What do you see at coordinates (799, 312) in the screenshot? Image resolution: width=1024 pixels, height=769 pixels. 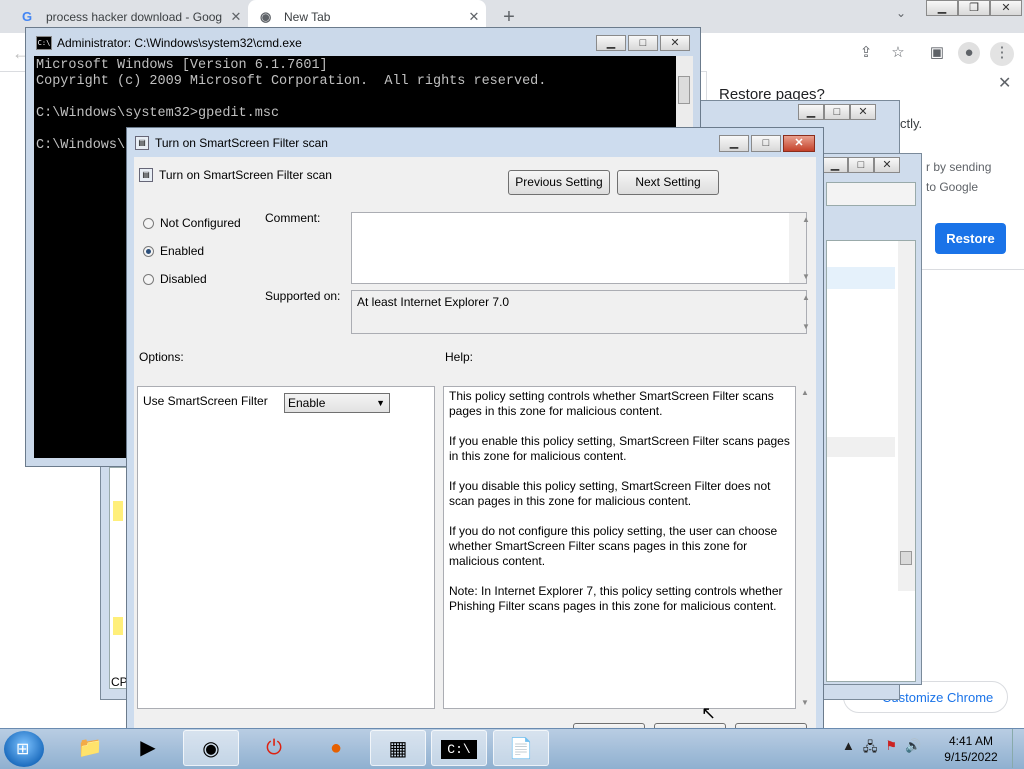 I see `supported-scrollbar: ▲ ▼` at bounding box center [799, 312].